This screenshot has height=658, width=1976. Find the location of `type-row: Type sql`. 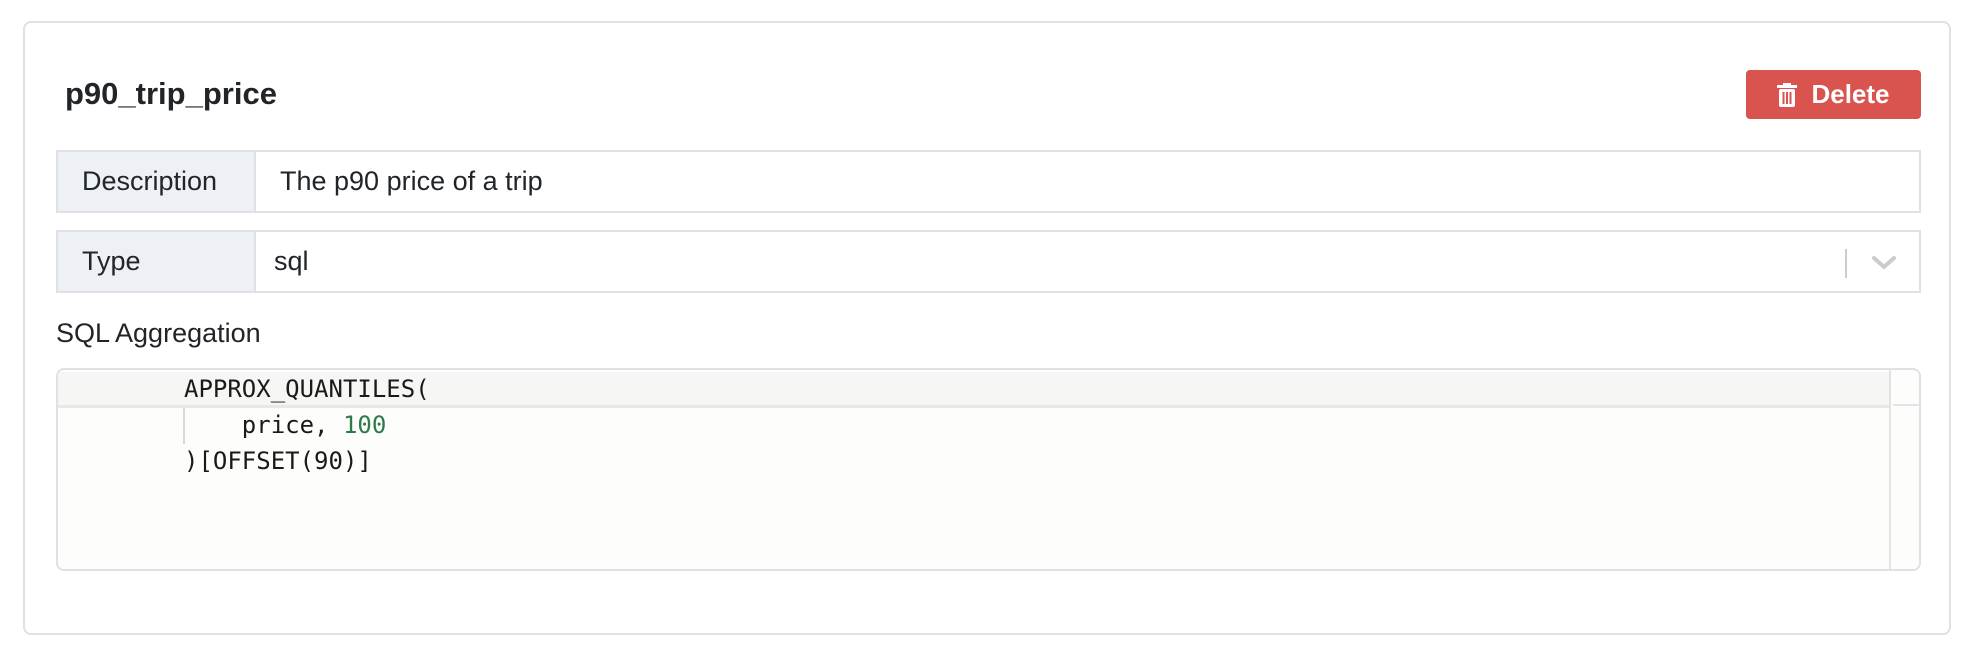

type-row: Type sql is located at coordinates (988, 261).